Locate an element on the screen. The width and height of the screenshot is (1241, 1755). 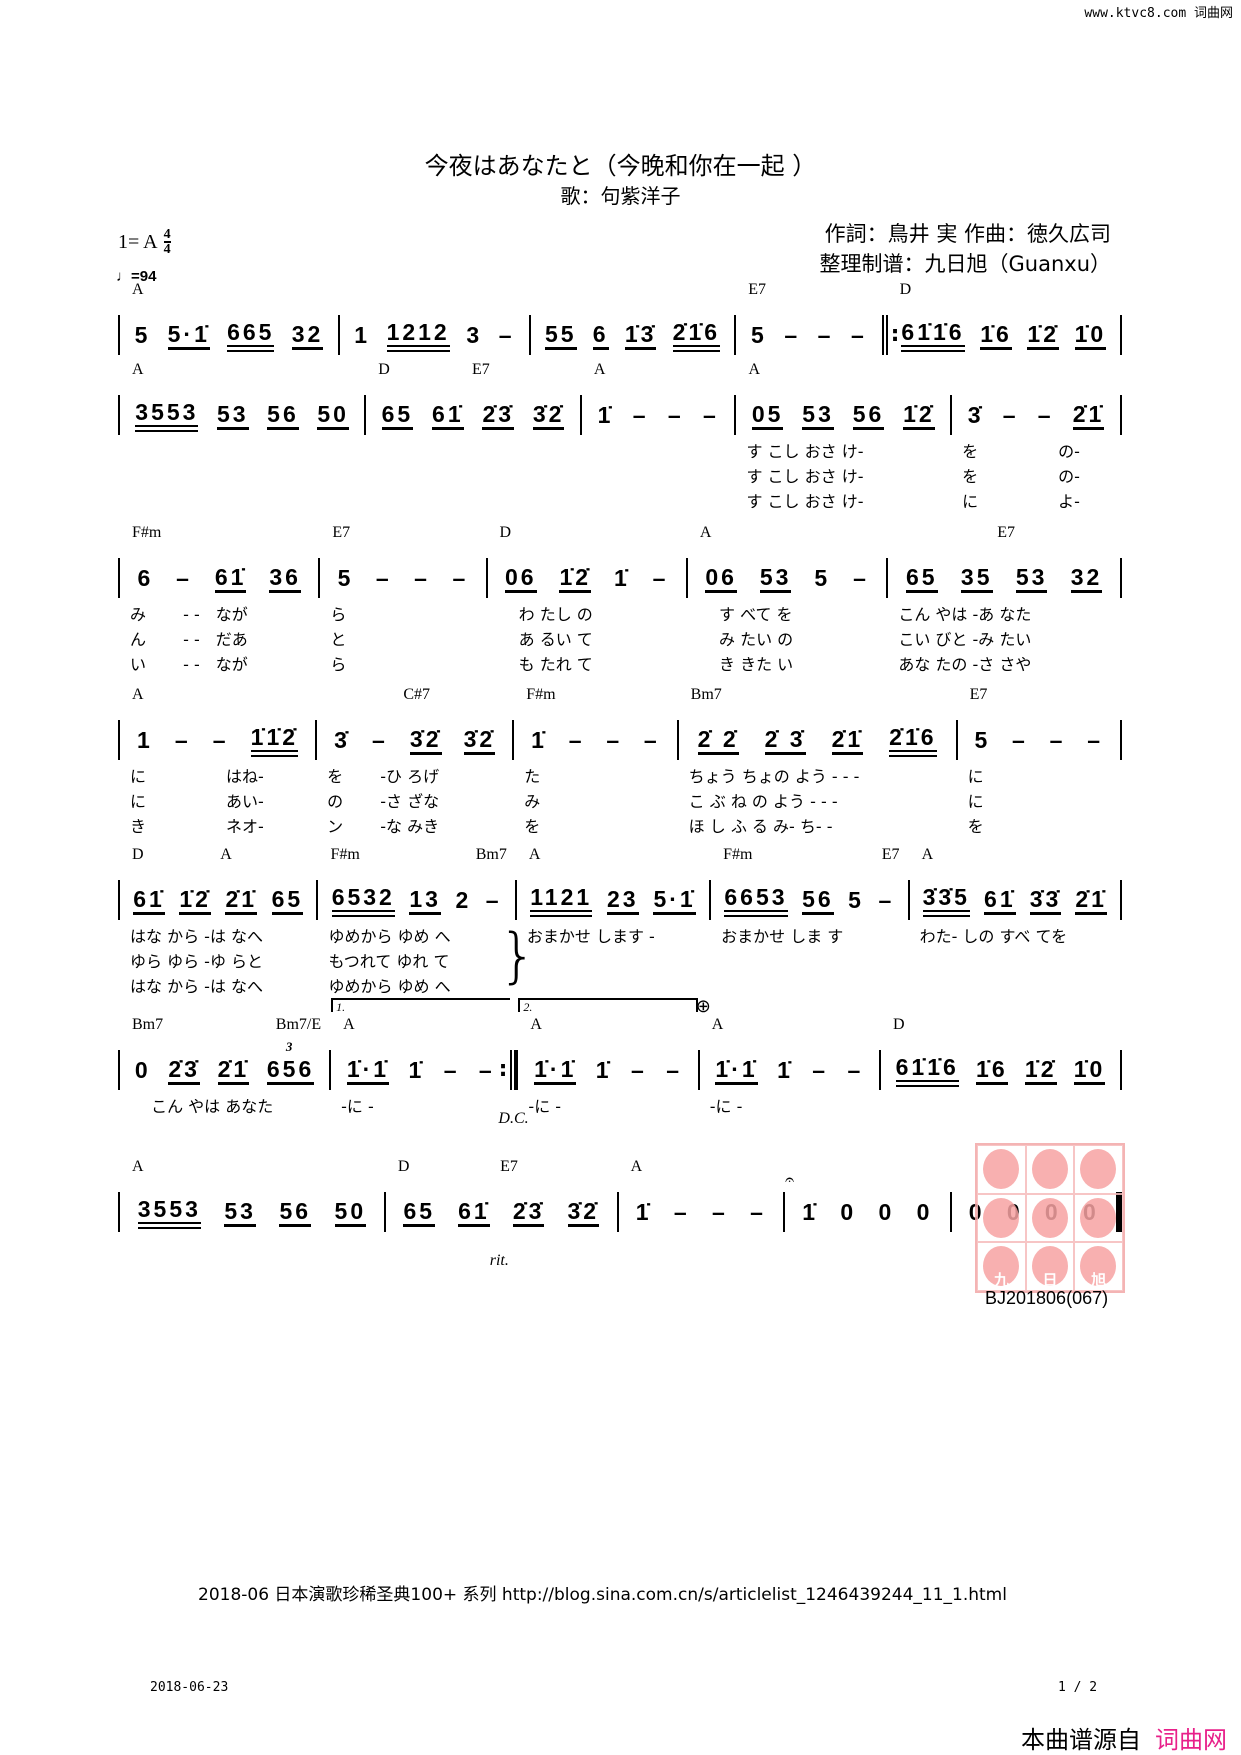
lyric-line: に よ- is located at coordinates (1021, 501).